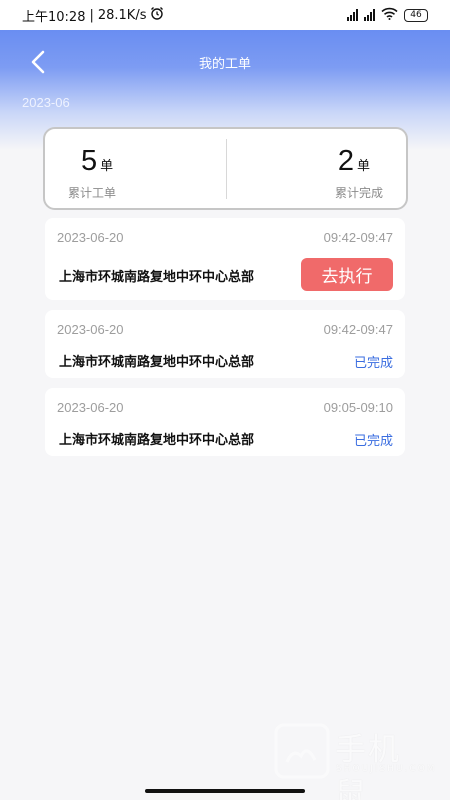 The height and width of the screenshot is (800, 450). Describe the element at coordinates (92, 193) in the screenshot. I see `total-label: 累计工单` at that location.